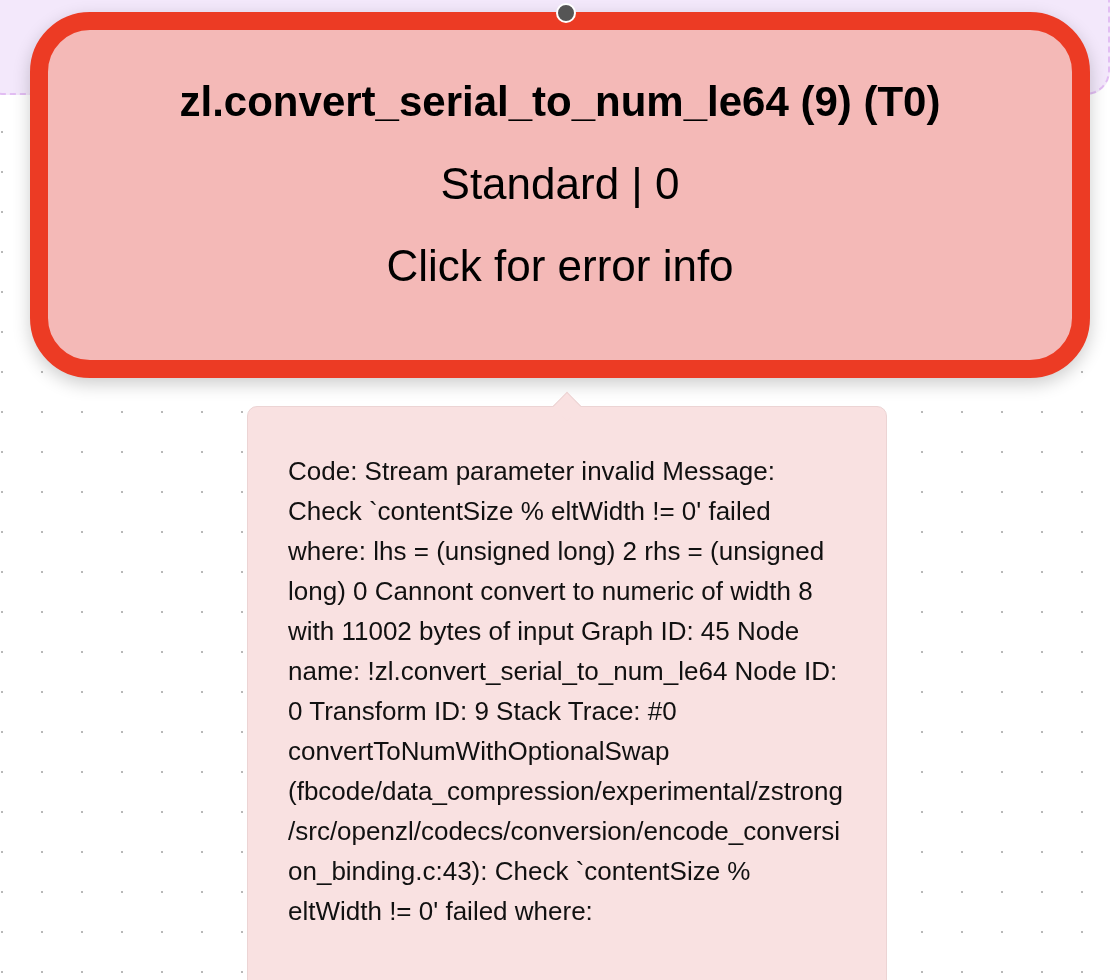 The height and width of the screenshot is (980, 1120). Describe the element at coordinates (560, 184) in the screenshot. I see `node-subtitle: Standard | 0` at that location.